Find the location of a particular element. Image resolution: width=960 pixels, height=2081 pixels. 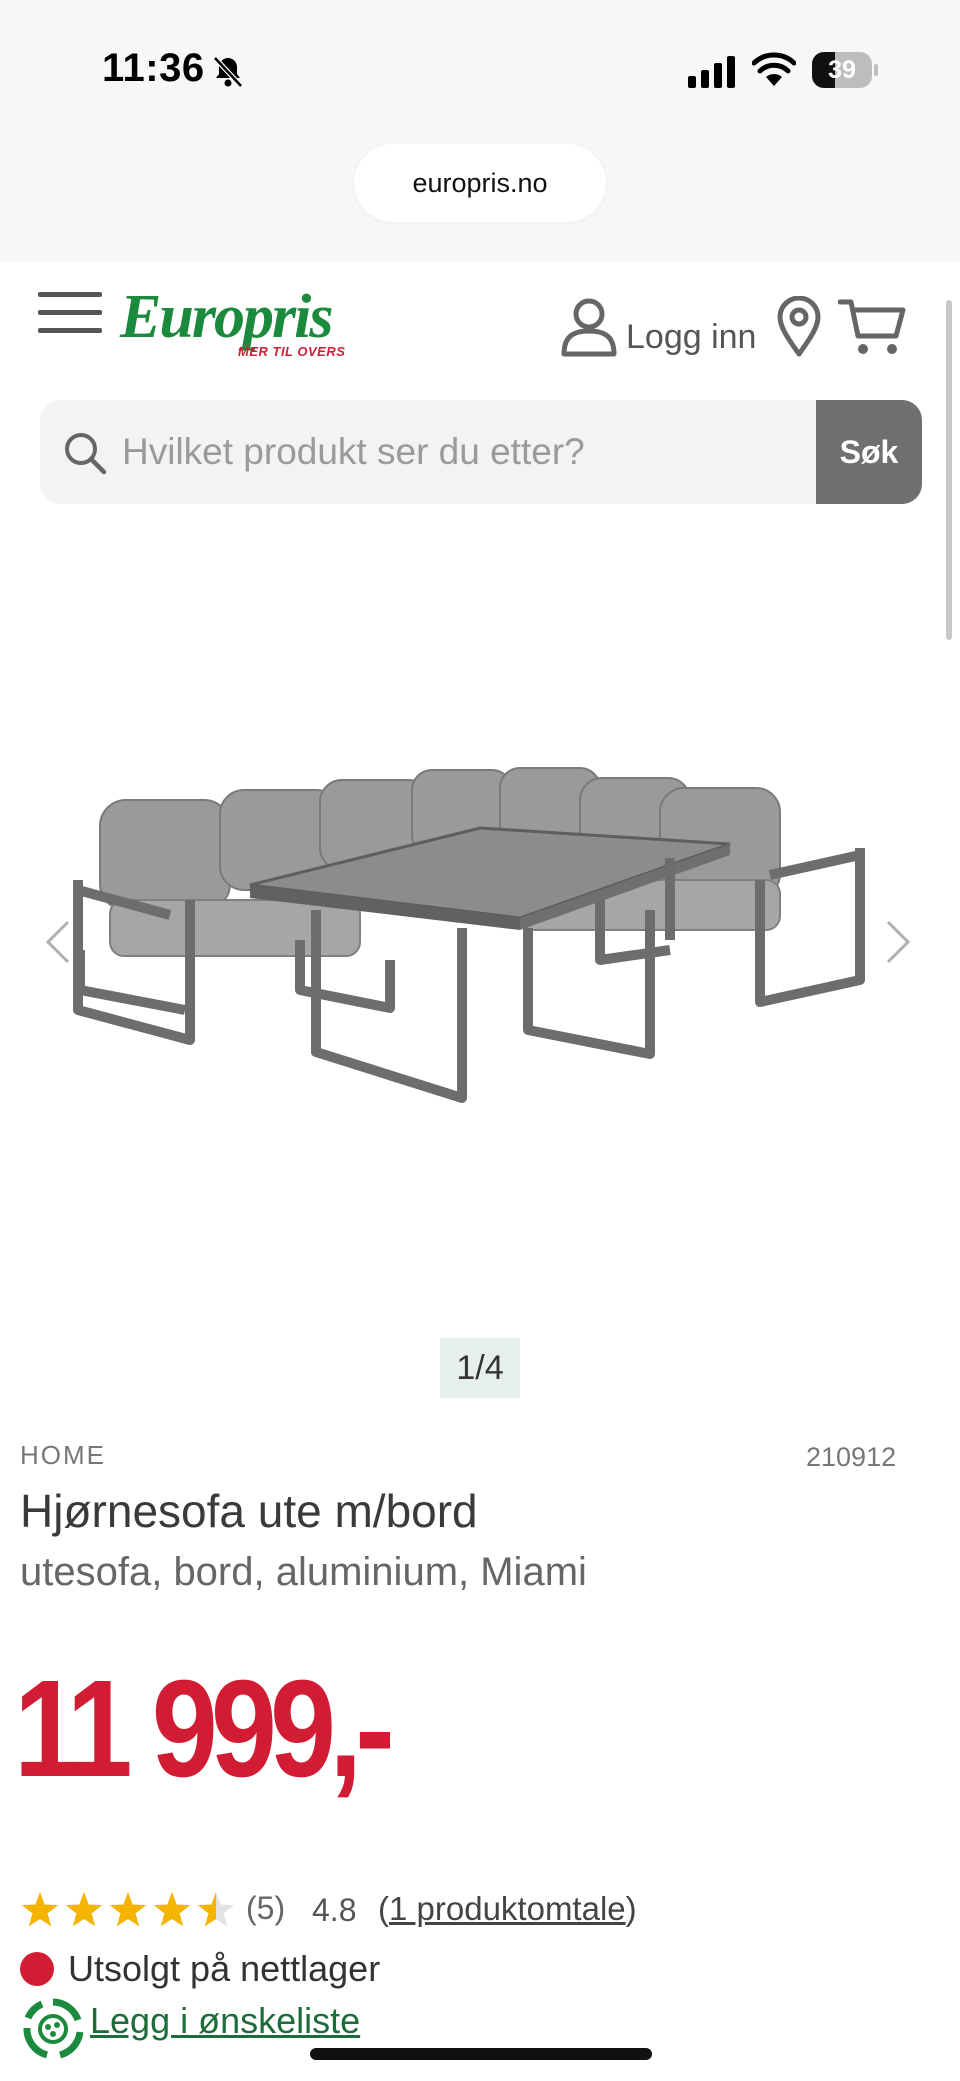

stock-status-dot is located at coordinates (37, 1969).